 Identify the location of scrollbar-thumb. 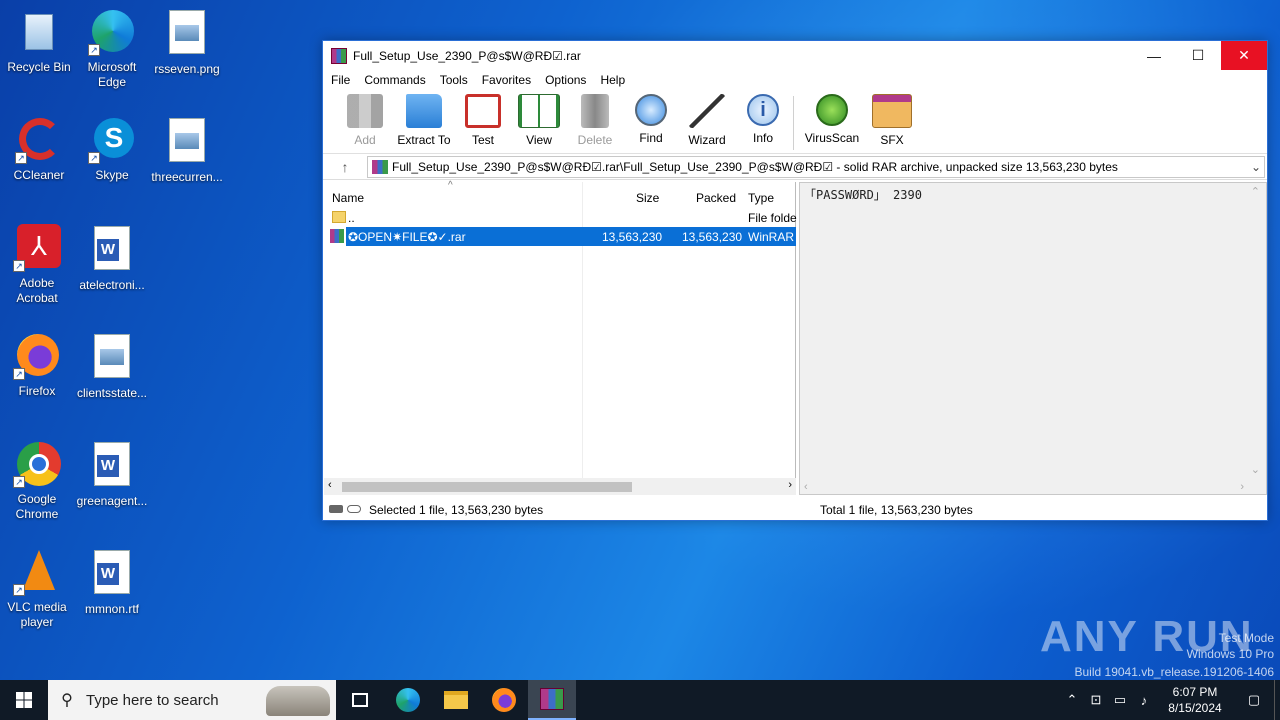
(487, 487).